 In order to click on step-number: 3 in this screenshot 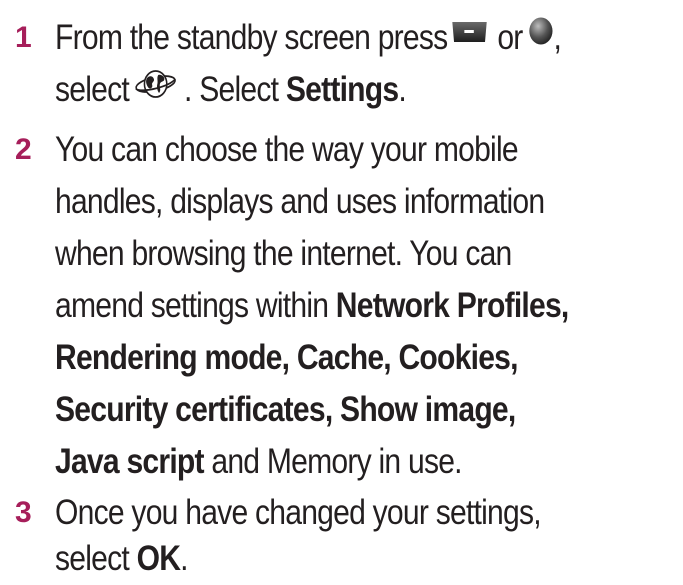, I will do `click(23, 512)`.